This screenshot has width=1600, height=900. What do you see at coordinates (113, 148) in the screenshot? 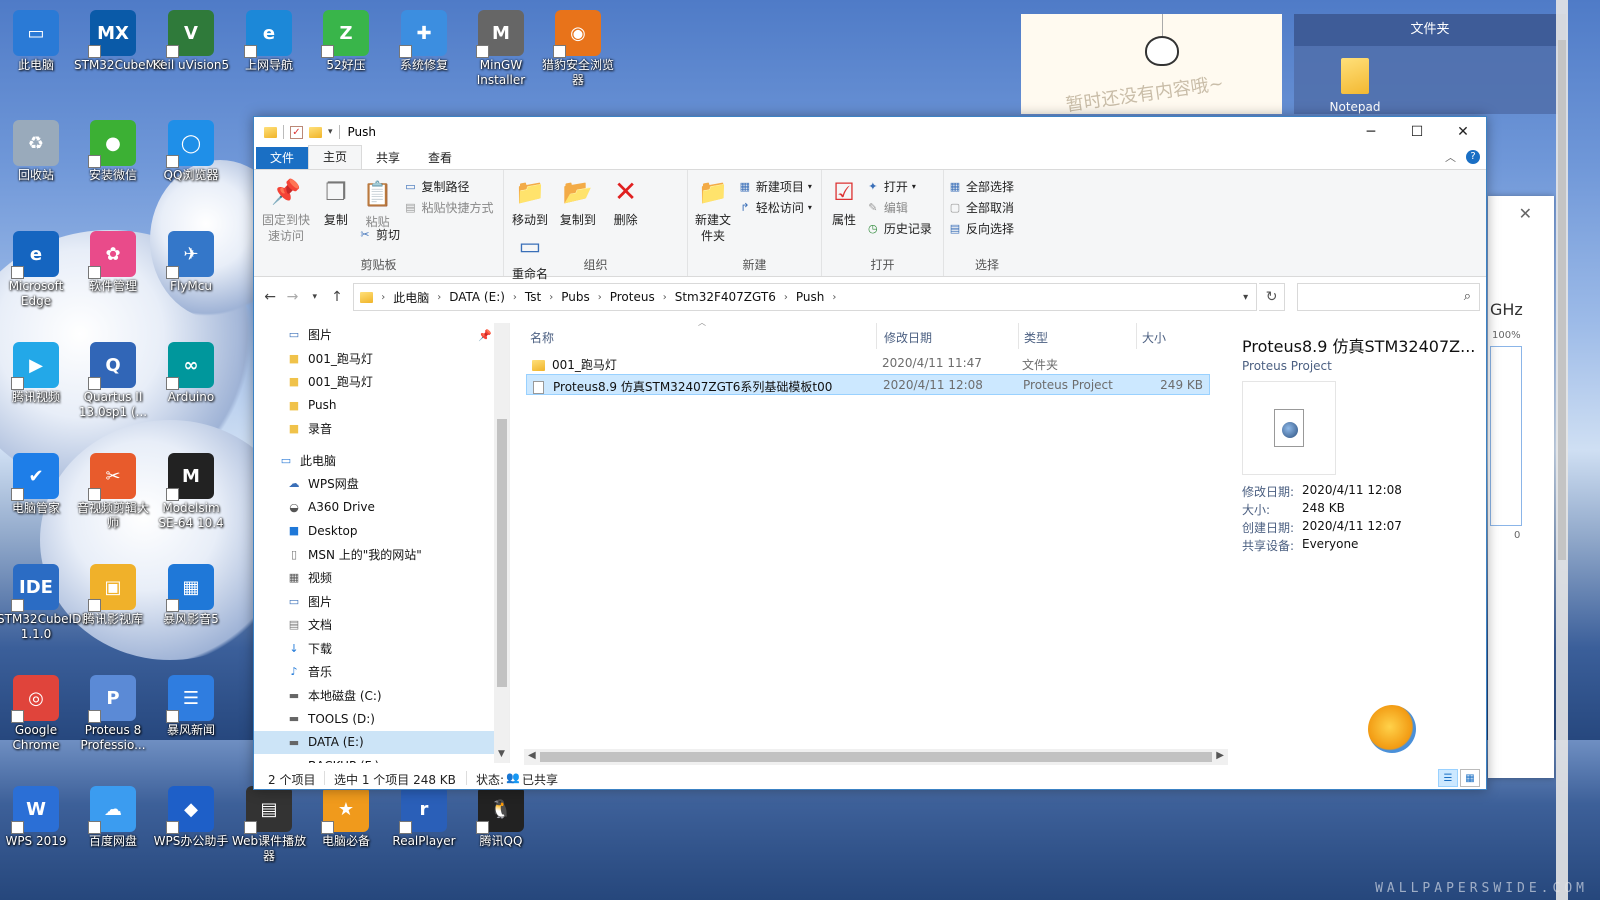
I see `desktop-icon: ● 安装微信` at bounding box center [113, 148].